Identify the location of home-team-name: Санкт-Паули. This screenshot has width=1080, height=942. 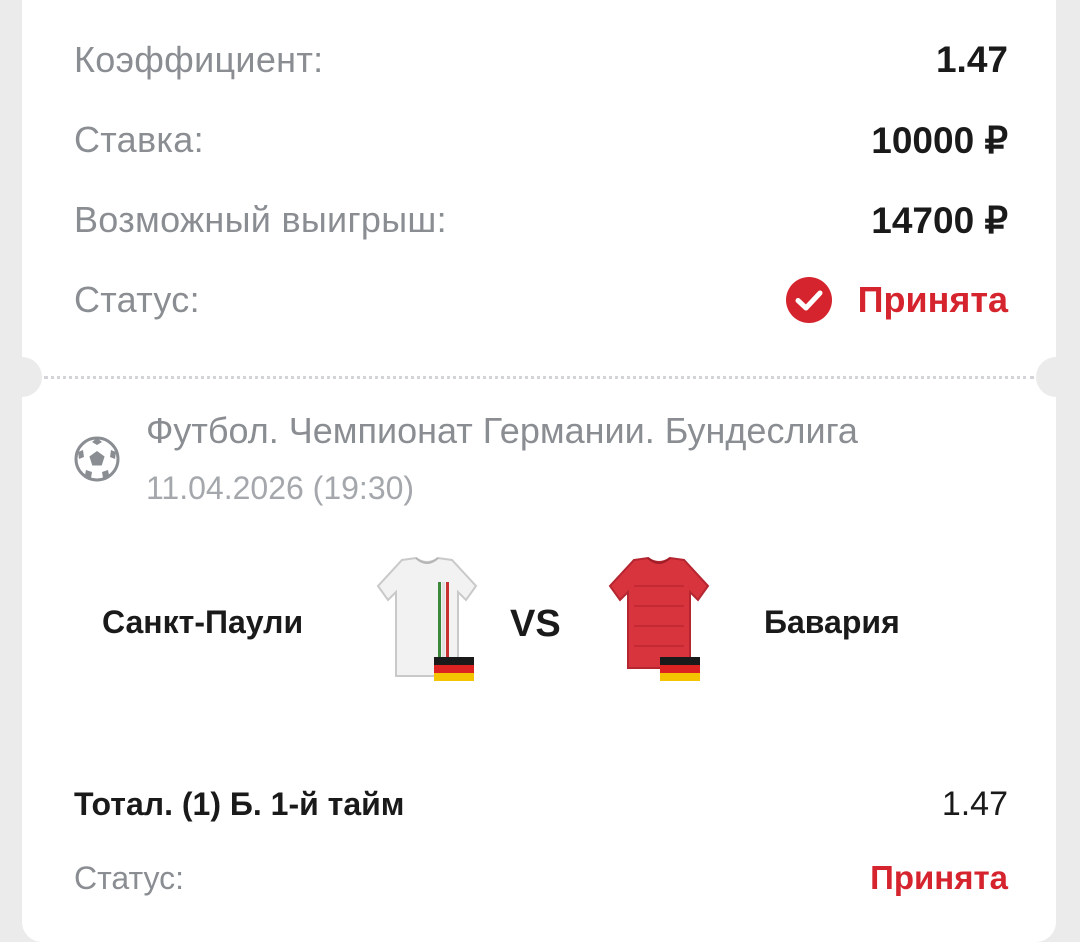
(203, 622).